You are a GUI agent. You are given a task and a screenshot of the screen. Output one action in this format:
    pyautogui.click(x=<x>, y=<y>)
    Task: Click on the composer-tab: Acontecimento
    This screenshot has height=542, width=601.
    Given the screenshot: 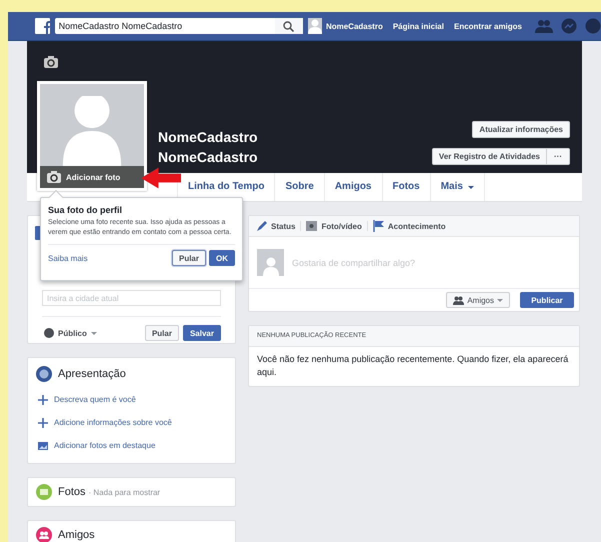 What is the action you would take?
    pyautogui.click(x=409, y=226)
    